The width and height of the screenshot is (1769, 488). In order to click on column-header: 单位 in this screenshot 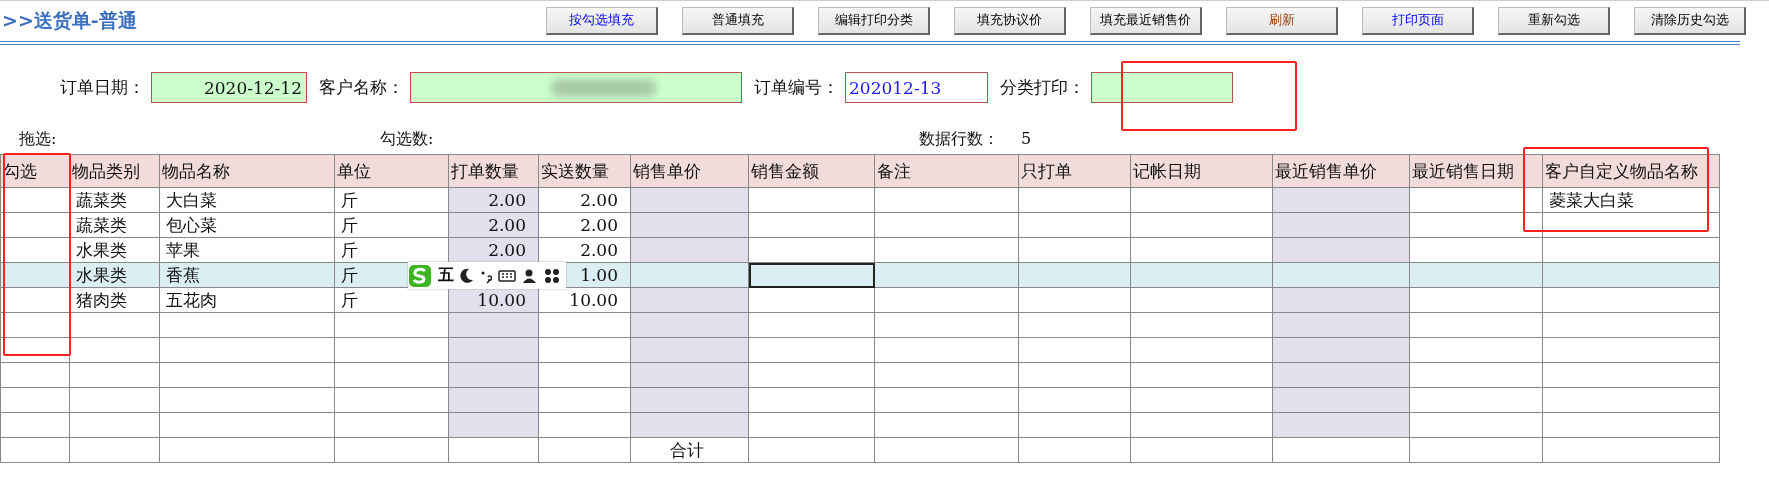, I will do `click(391, 171)`.